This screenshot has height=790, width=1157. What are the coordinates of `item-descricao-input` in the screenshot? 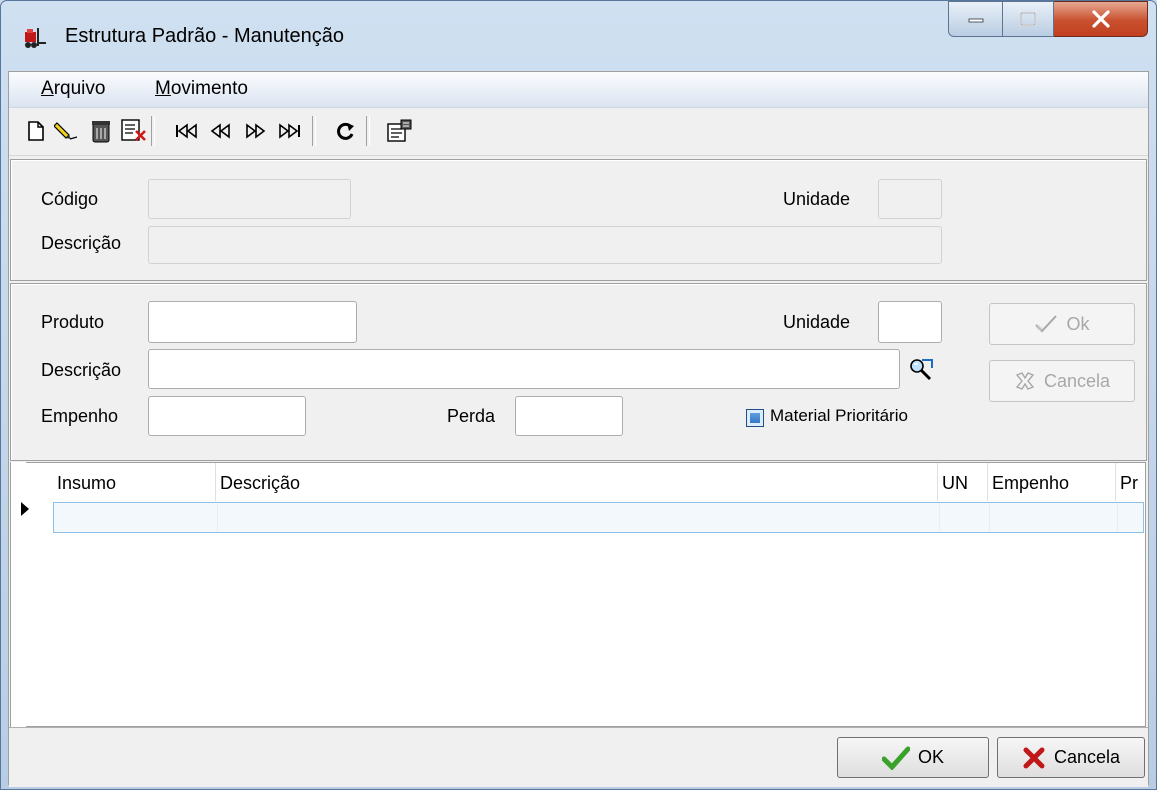 It's located at (524, 369).